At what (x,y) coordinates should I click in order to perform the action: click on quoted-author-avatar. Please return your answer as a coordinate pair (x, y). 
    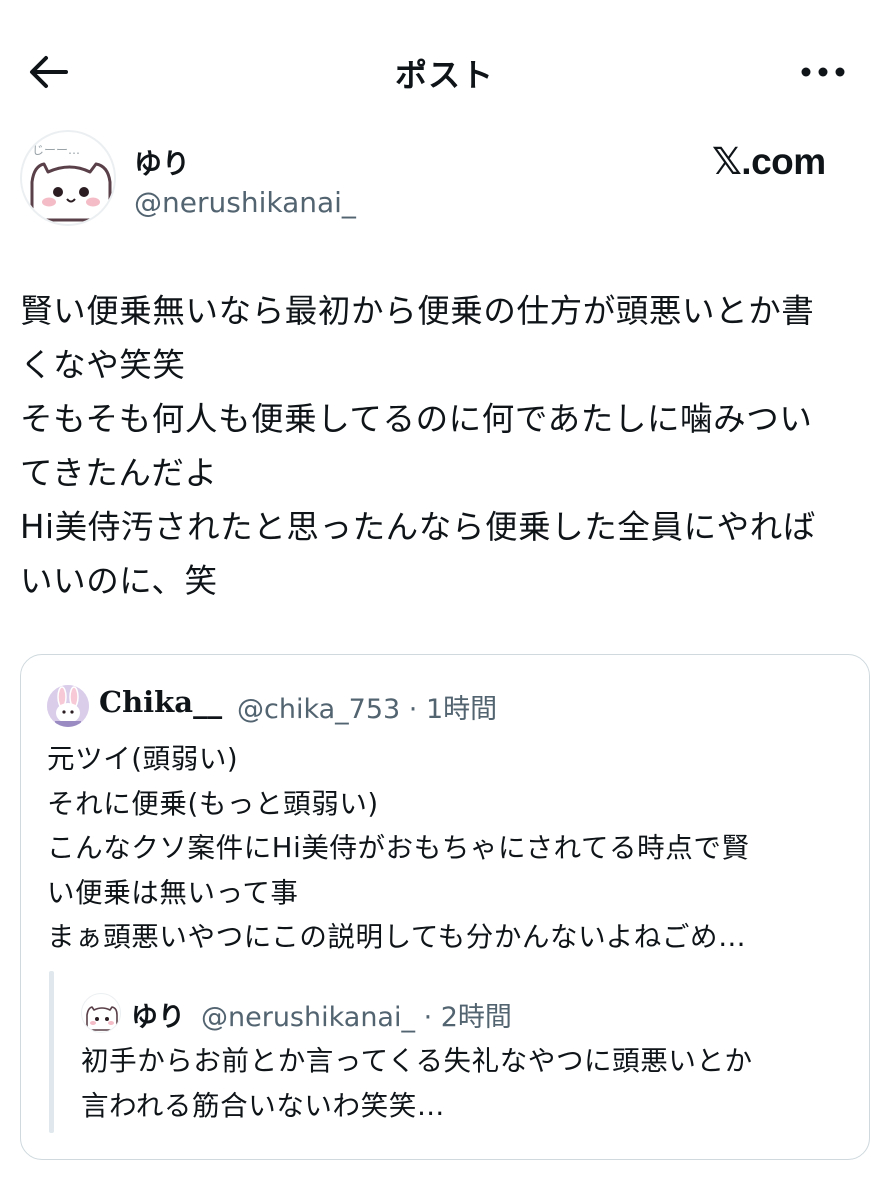
    Looking at the image, I should click on (68, 706).